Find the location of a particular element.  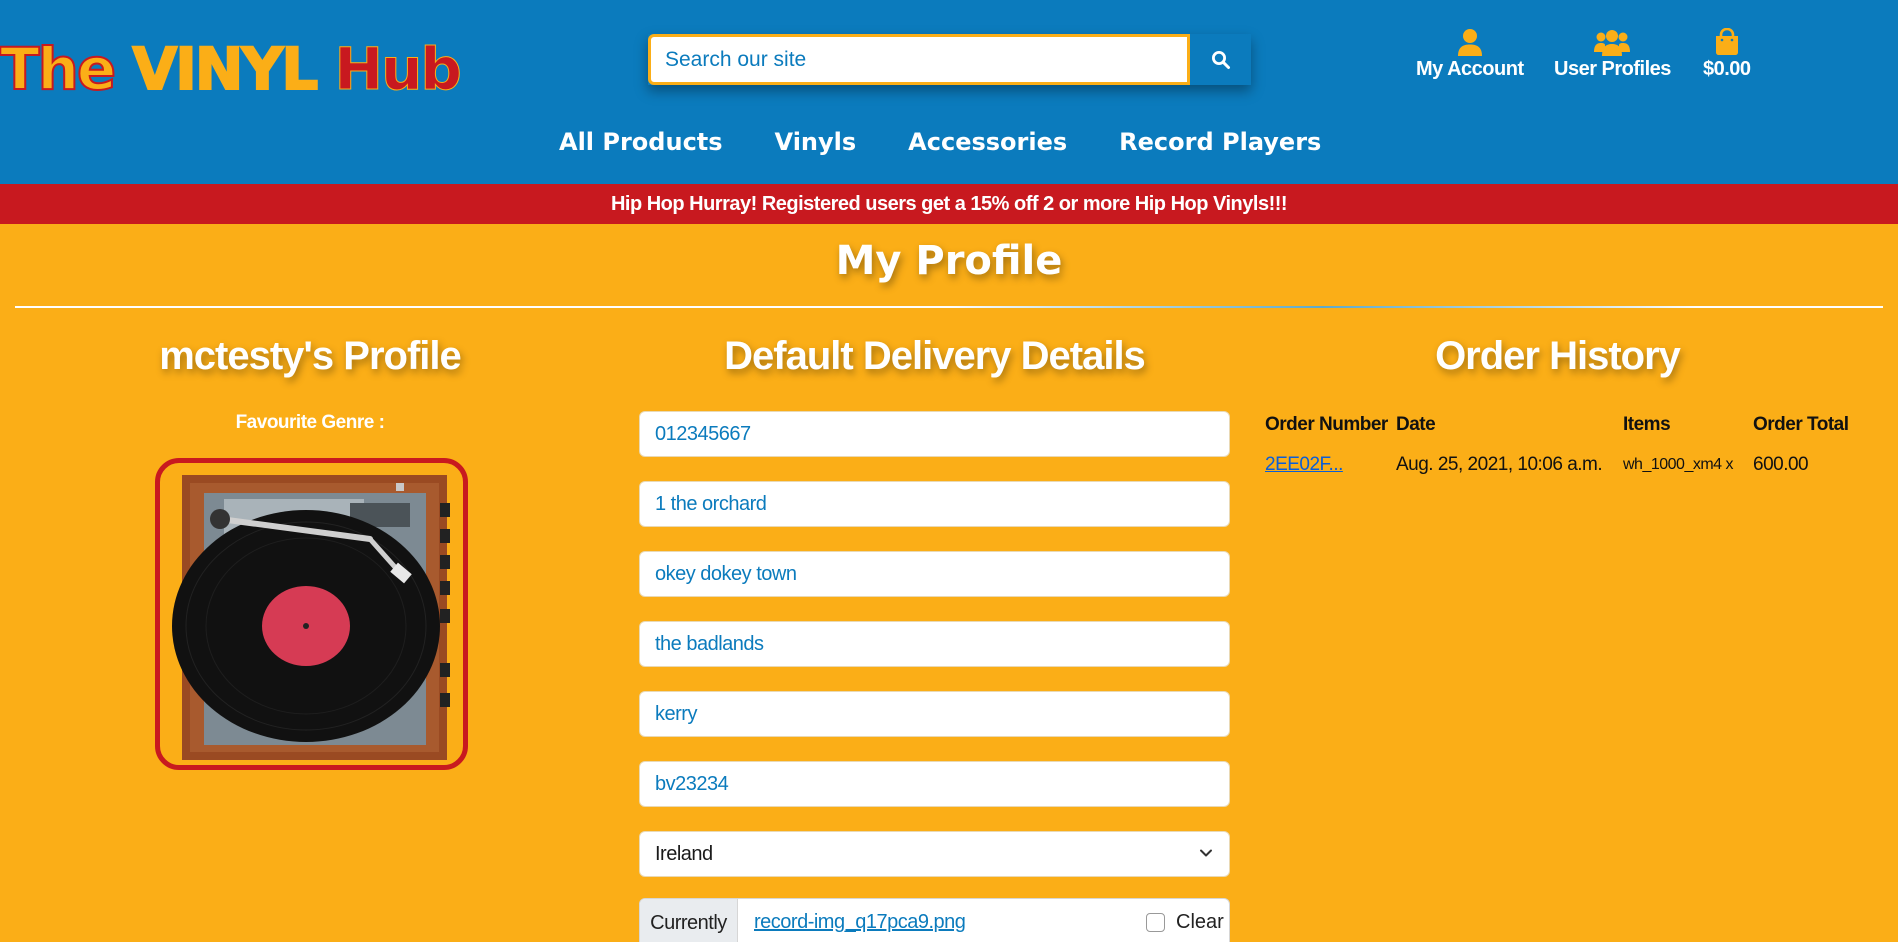

search-icon is located at coordinates (1220, 59).